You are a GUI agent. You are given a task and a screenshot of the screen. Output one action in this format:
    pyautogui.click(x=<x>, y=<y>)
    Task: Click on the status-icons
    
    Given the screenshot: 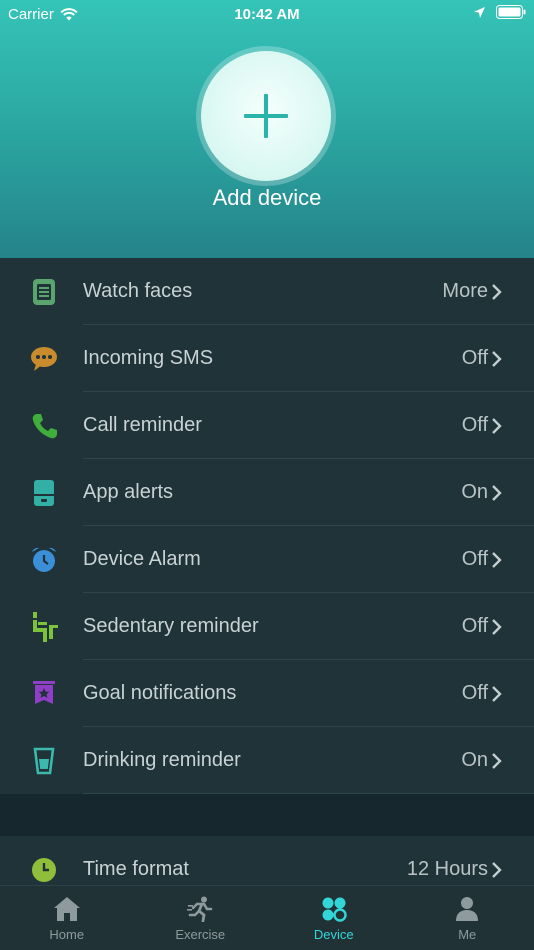 What is the action you would take?
    pyautogui.click(x=499, y=12)
    